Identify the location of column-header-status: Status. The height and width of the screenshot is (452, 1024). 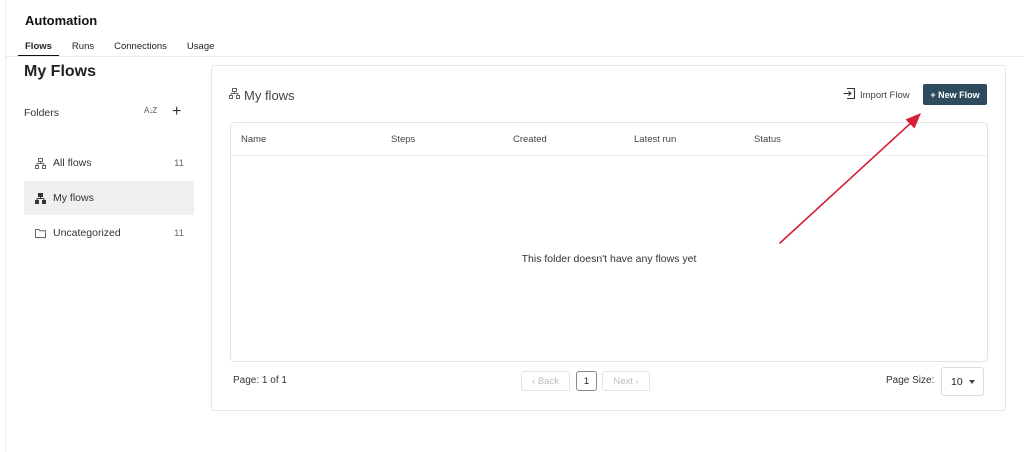
(767, 139).